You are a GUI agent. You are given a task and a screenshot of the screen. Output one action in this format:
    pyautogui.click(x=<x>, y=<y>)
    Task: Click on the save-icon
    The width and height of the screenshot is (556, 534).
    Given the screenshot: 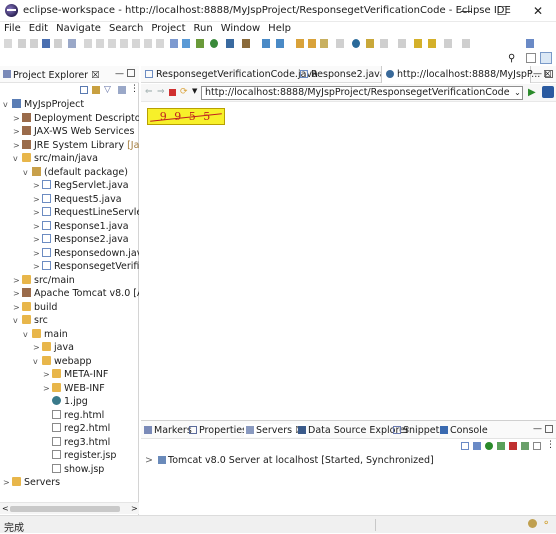 What is the action you would take?
    pyautogui.click(x=22, y=43)
    